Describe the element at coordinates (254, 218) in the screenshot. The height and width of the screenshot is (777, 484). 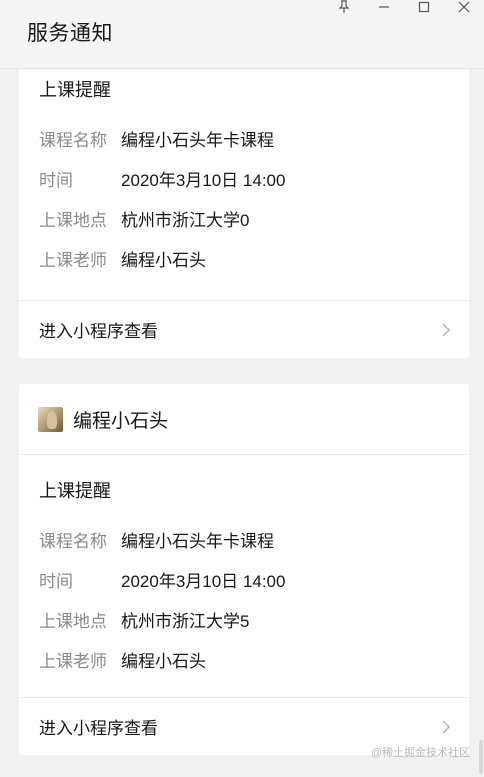
I see `detail-row: 上课地点 杭州市浙江大学0` at that location.